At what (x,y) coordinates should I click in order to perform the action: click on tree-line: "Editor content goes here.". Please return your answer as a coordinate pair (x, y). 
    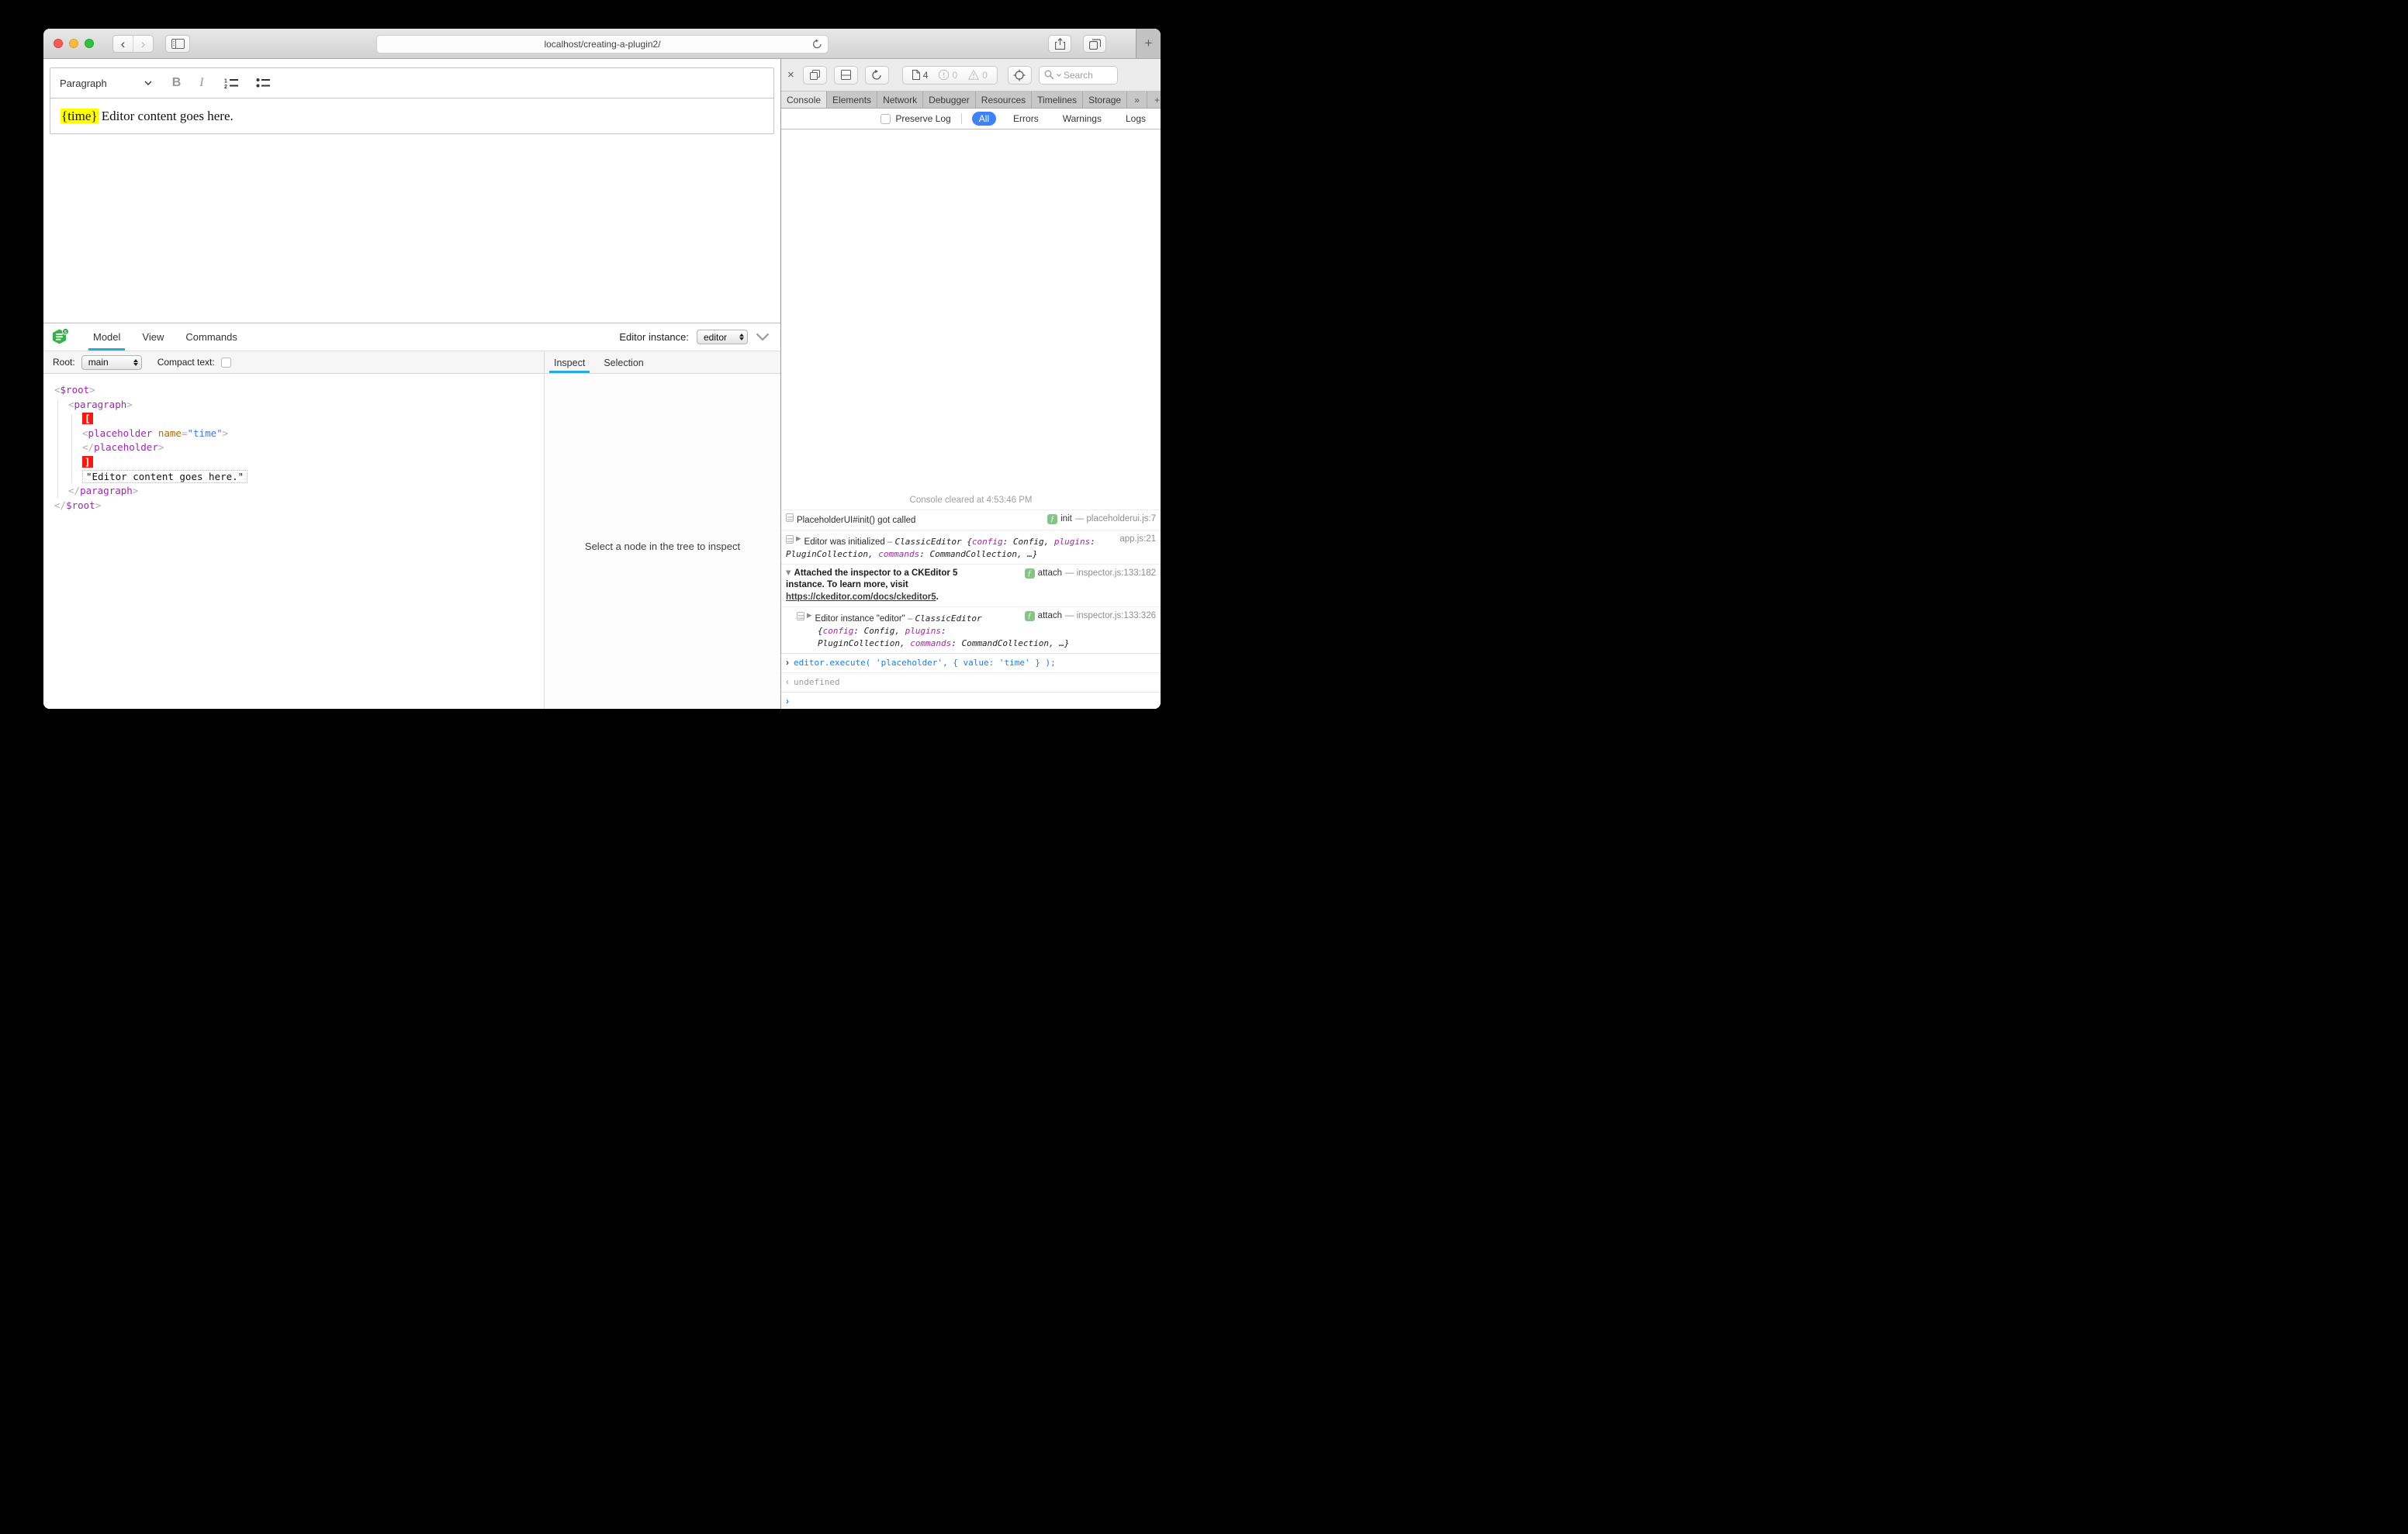
    Looking at the image, I should click on (293, 477).